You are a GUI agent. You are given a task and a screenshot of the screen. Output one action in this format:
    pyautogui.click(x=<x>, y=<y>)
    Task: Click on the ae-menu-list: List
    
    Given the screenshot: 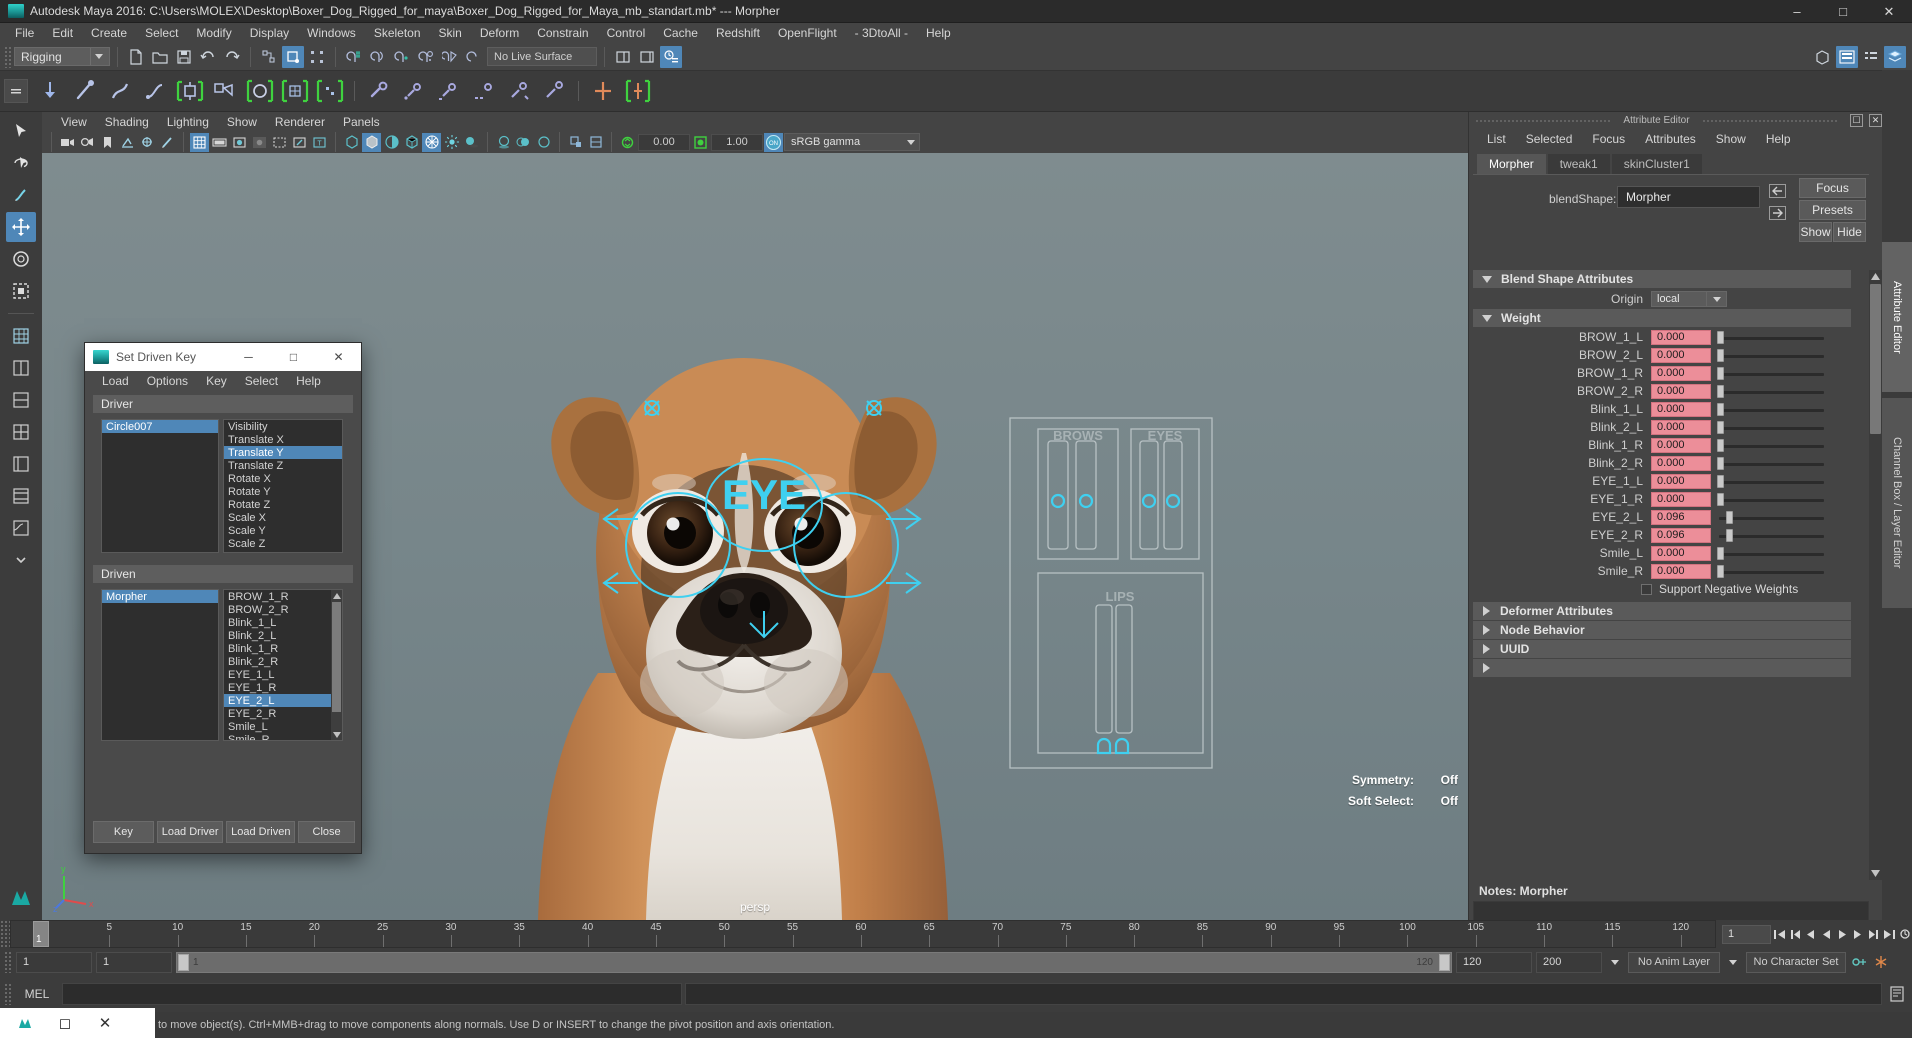 What is the action you would take?
    pyautogui.click(x=1496, y=139)
    